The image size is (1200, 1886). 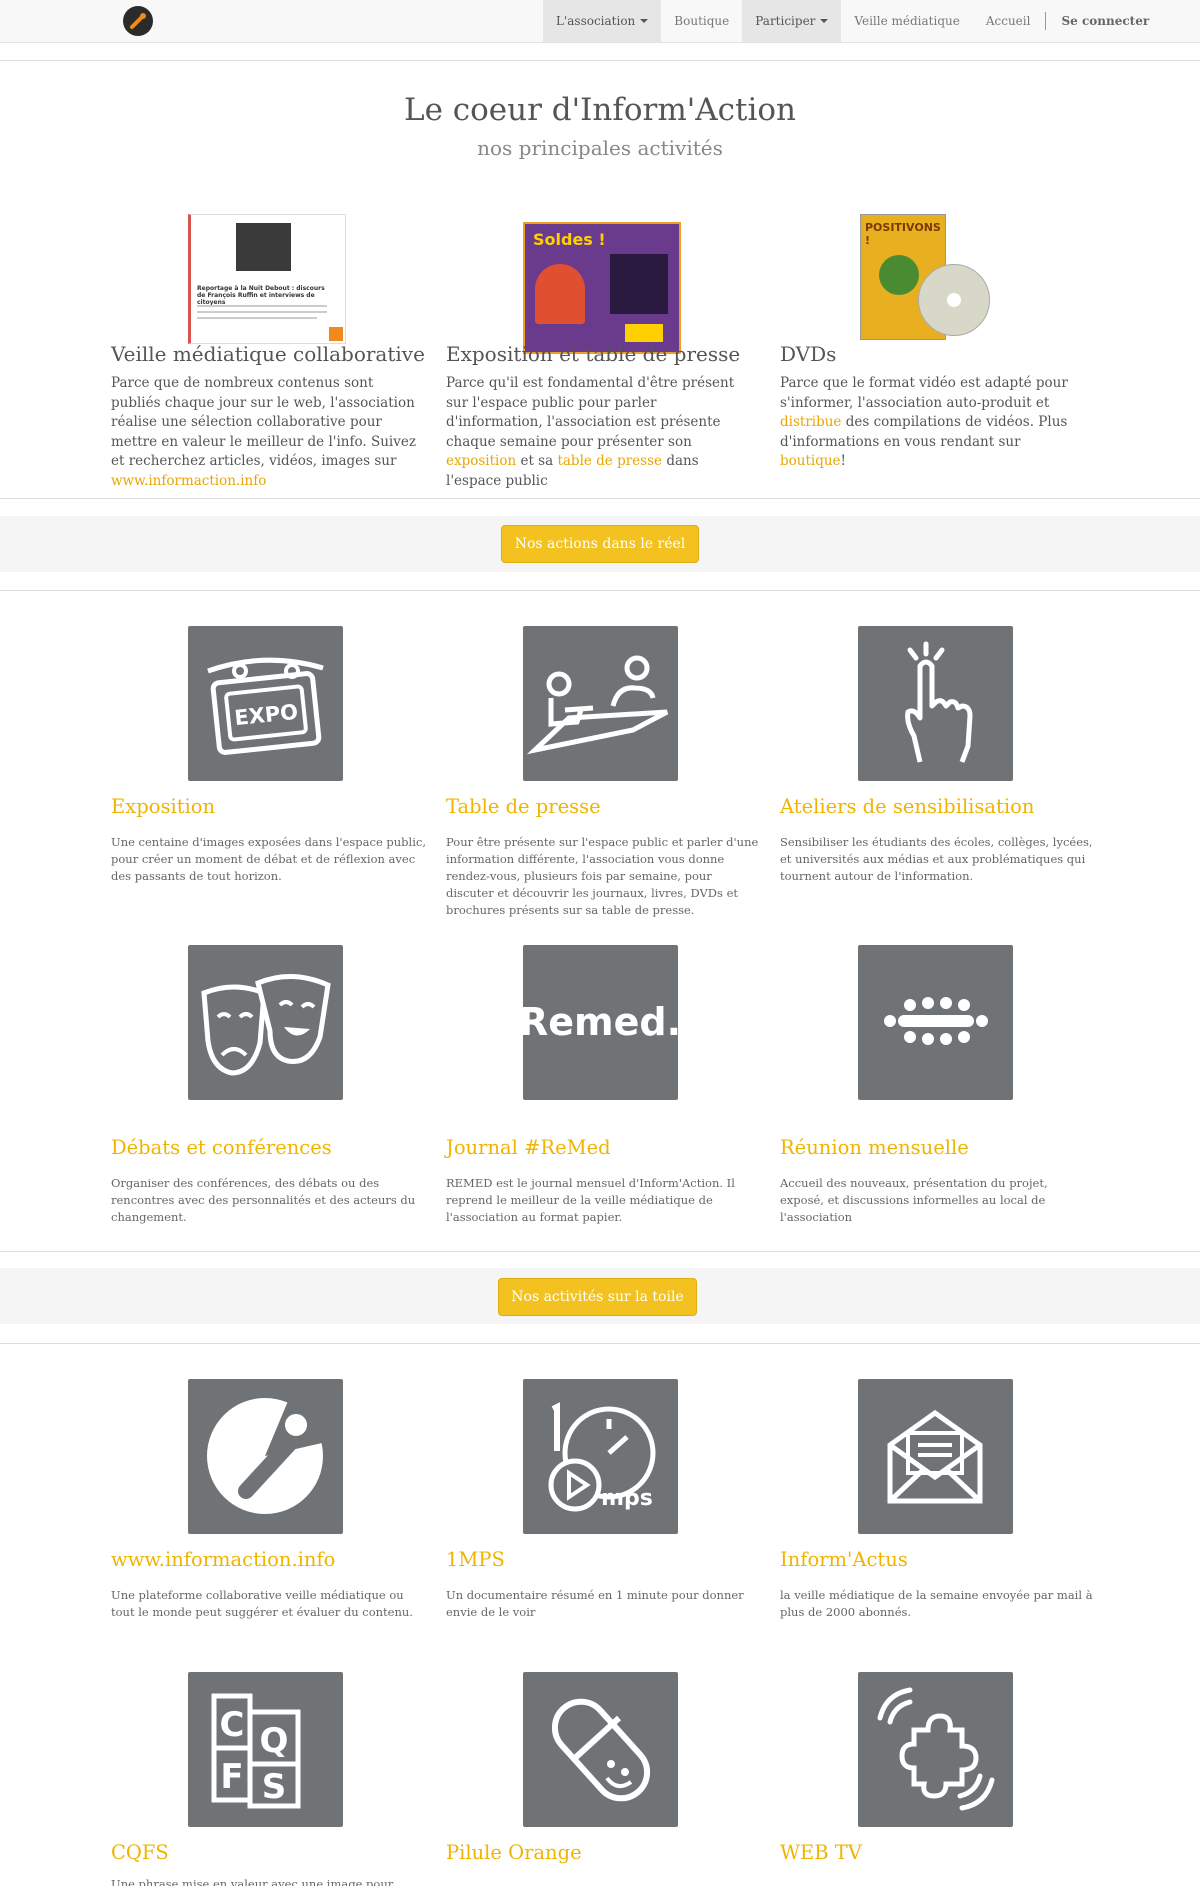 I want to click on remed-logo-icon: Remed., so click(x=600, y=1022).